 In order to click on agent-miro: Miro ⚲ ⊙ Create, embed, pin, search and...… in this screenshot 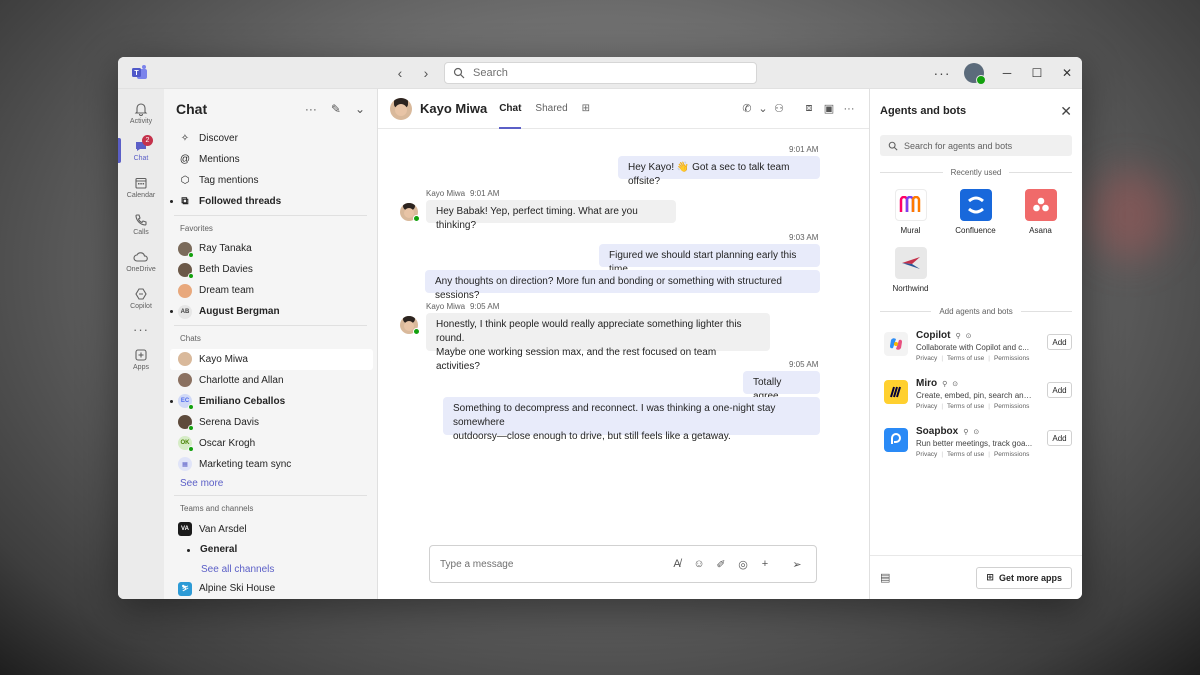, I will do `click(976, 398)`.